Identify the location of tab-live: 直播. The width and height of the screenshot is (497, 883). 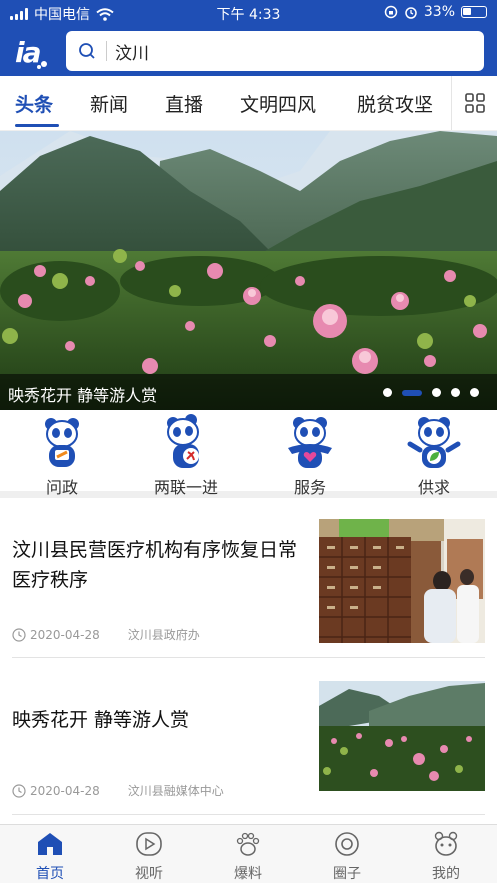
(184, 103).